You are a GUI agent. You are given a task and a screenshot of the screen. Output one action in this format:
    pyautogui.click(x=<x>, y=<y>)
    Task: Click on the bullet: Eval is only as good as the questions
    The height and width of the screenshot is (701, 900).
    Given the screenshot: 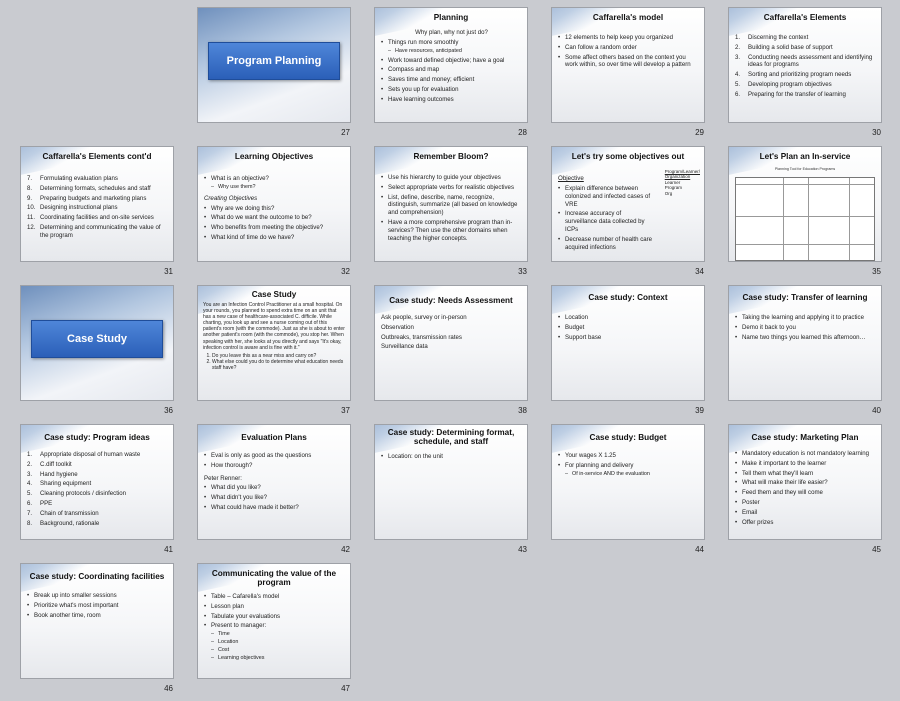 What is the action you would take?
    pyautogui.click(x=274, y=456)
    